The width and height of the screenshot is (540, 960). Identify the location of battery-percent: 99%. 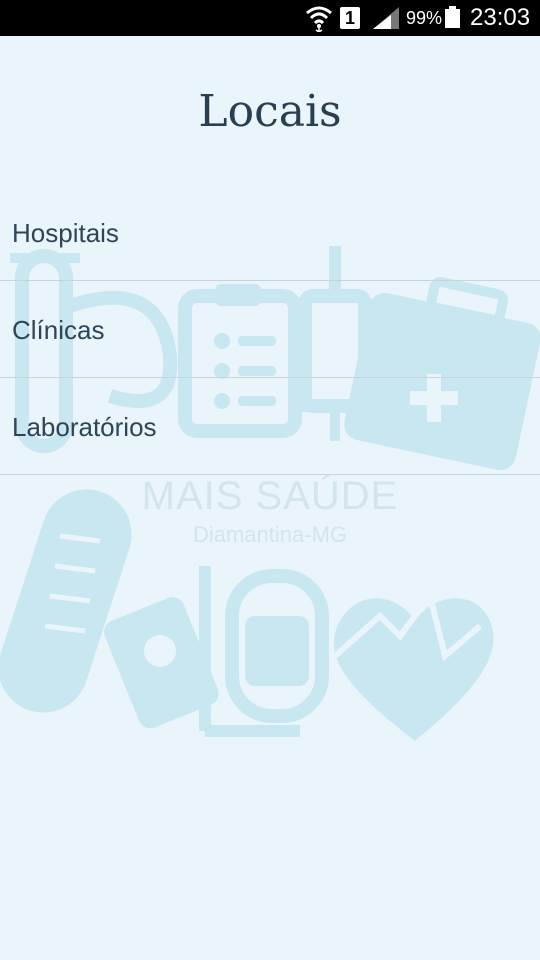
(424, 18).